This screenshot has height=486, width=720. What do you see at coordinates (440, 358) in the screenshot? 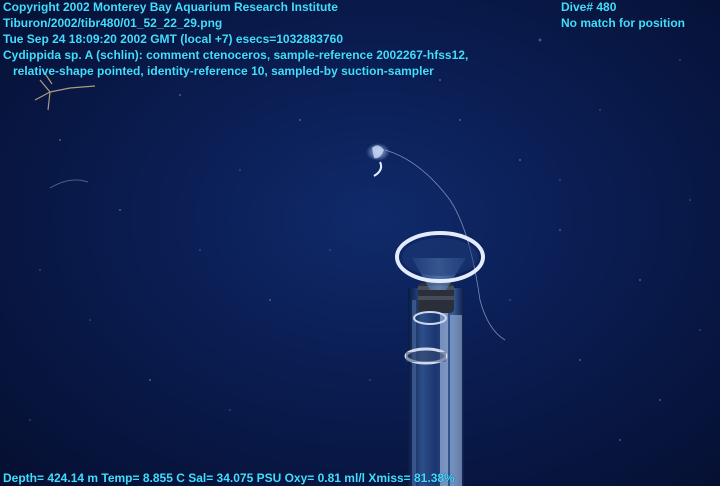
I see `suction-sampler` at bounding box center [440, 358].